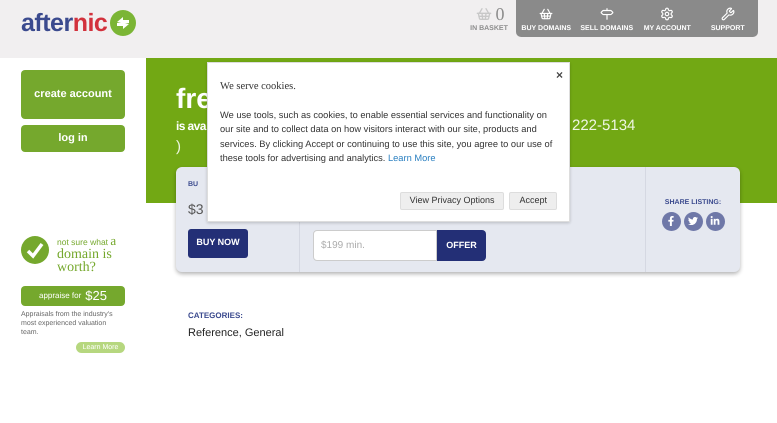 The height and width of the screenshot is (423, 777). I want to click on buy-now-button: BUY NOW, so click(218, 243).